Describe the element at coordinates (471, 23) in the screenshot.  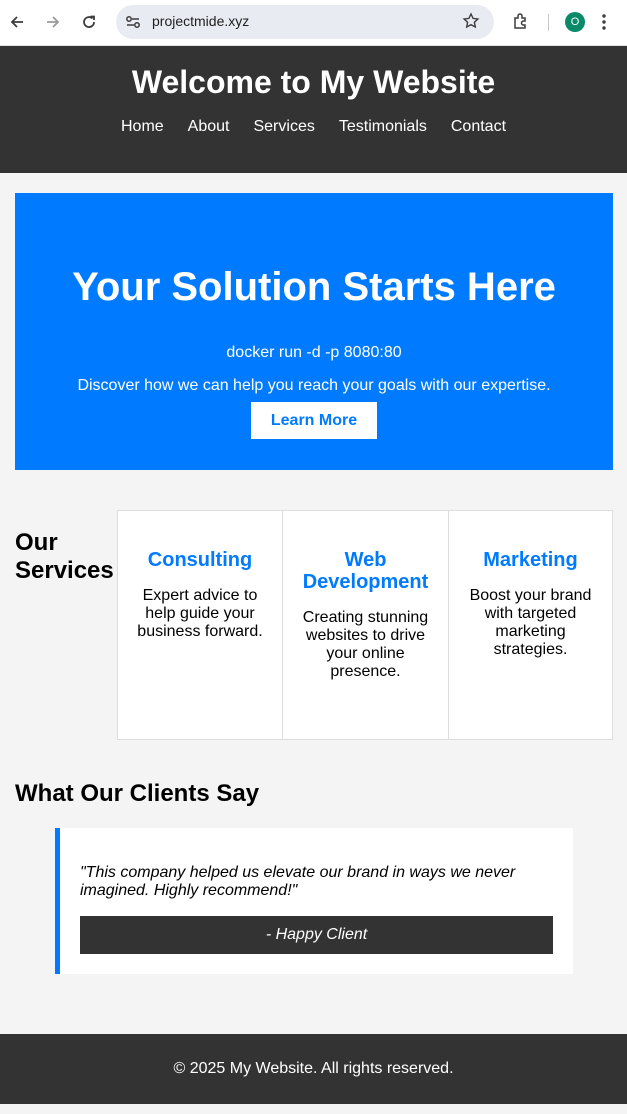
I see `bookmark-star-icon` at that location.